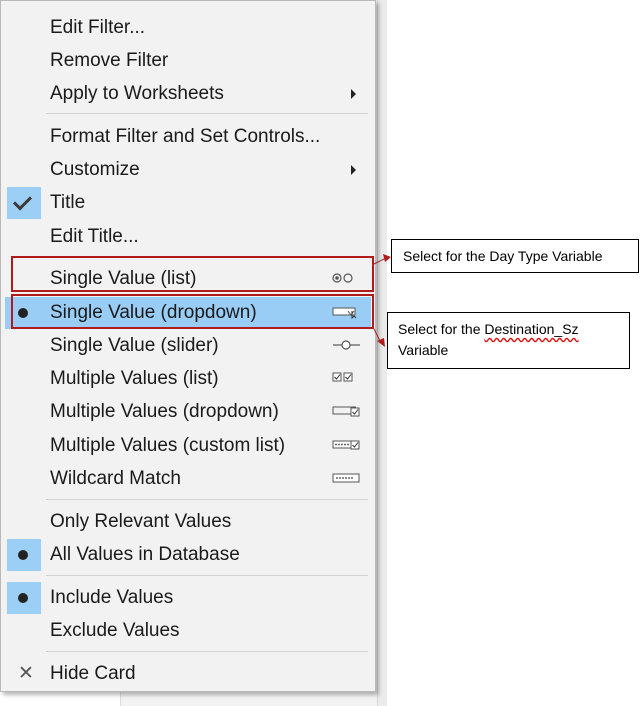 The image size is (642, 706). Describe the element at coordinates (423, 350) in the screenshot. I see `callout-destination-suffix: Variable` at that location.